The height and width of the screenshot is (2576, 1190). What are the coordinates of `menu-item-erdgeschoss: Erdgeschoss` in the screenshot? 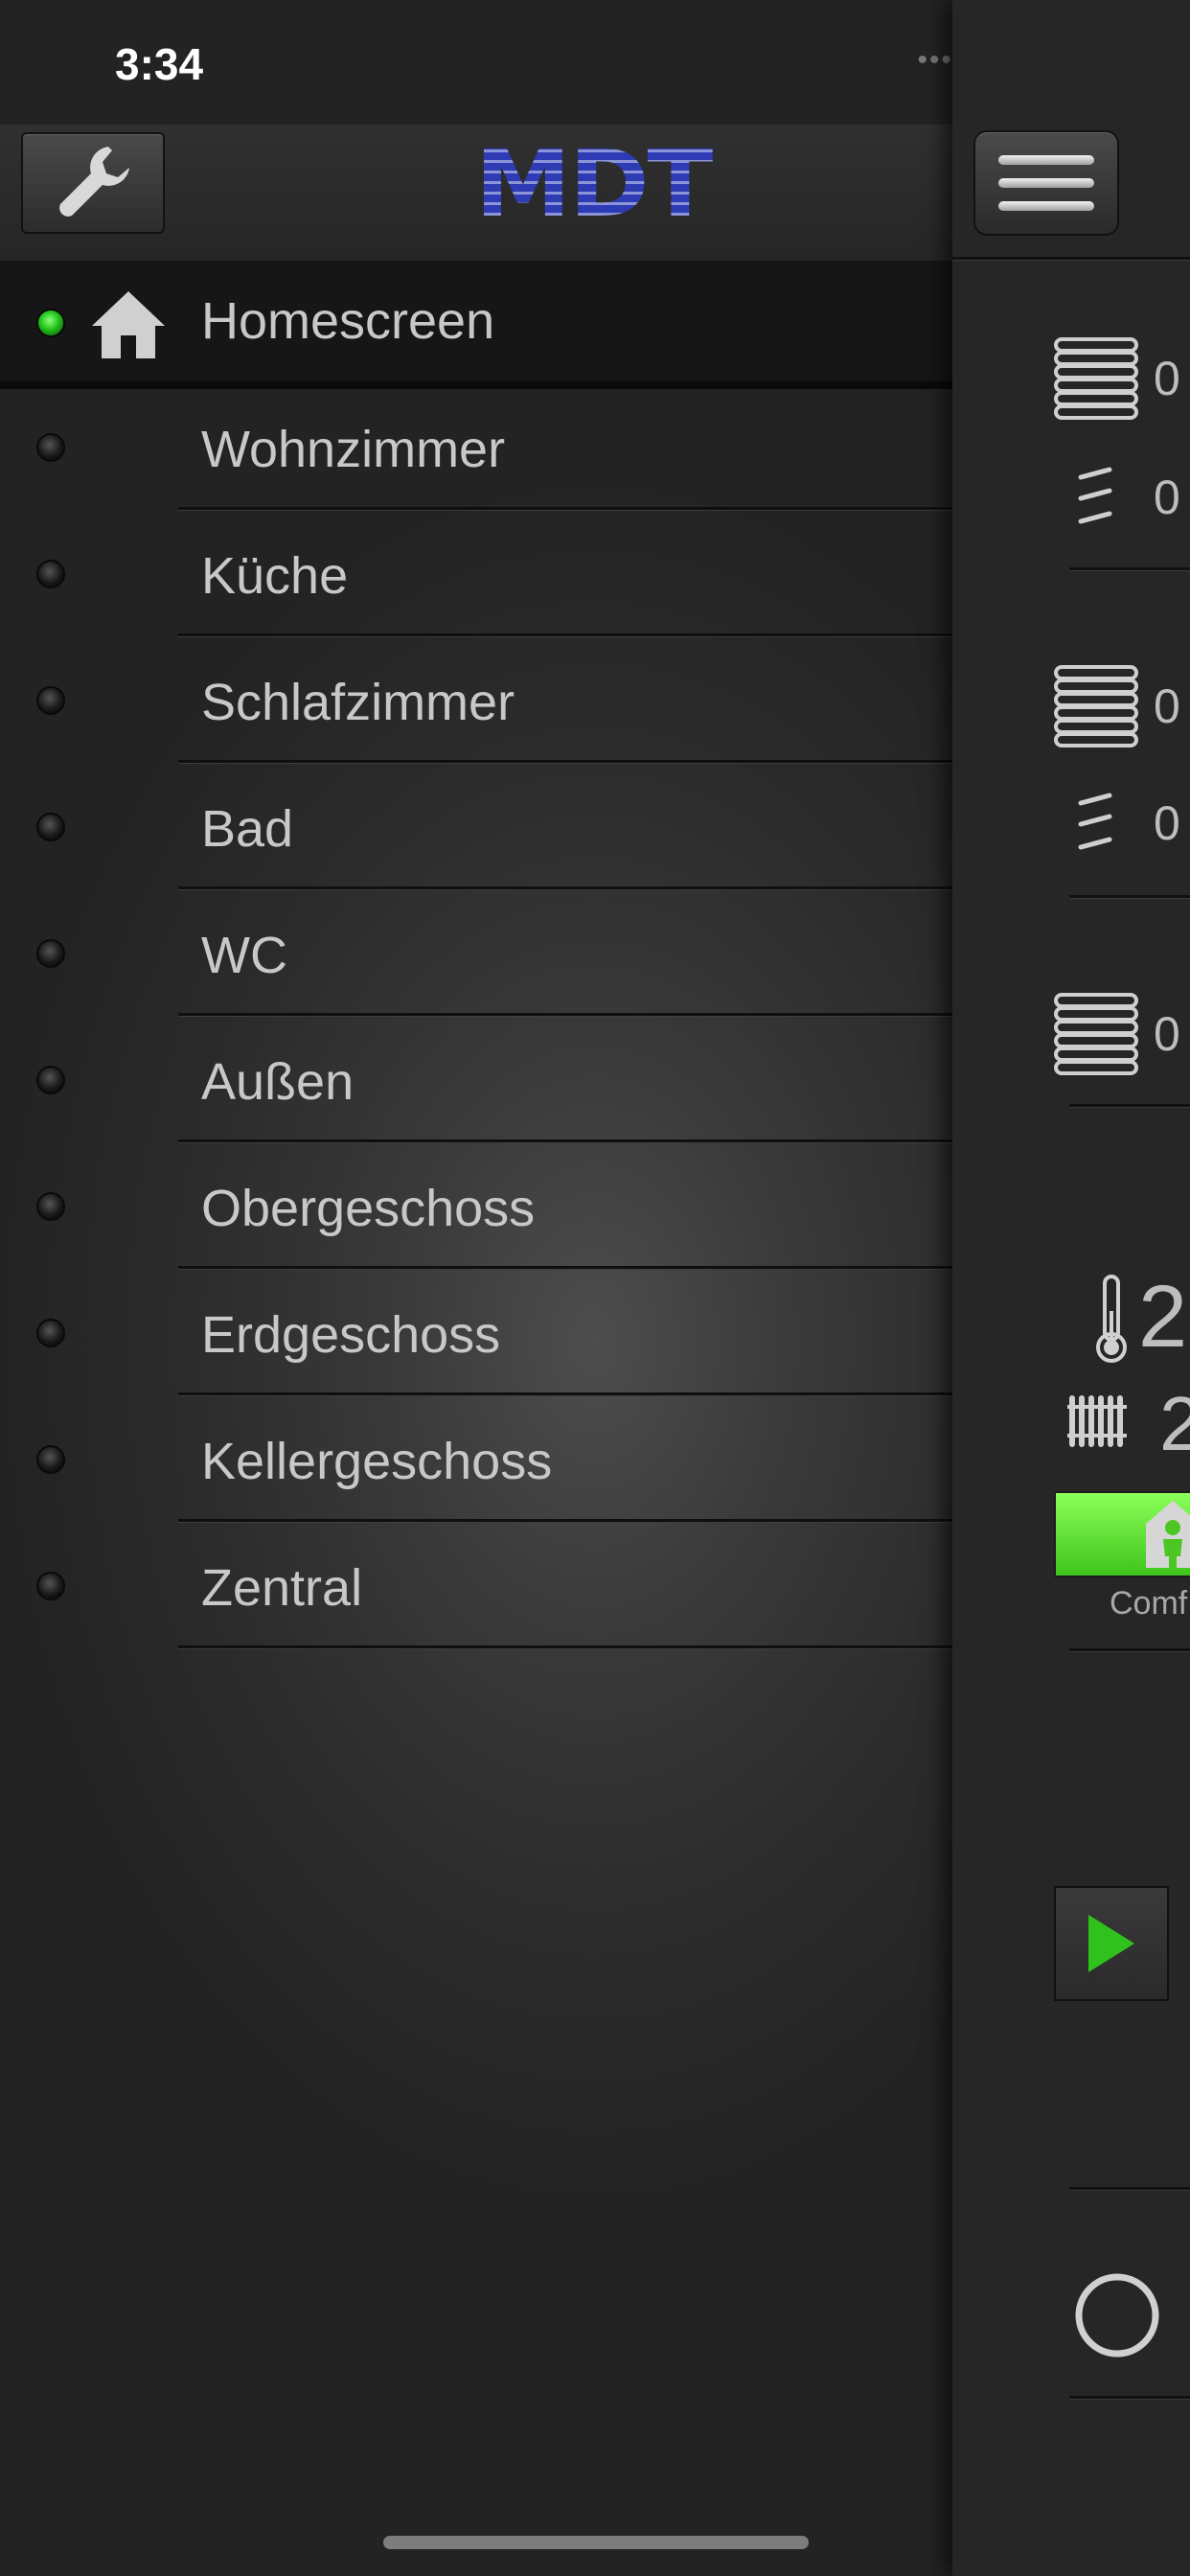 It's located at (476, 1333).